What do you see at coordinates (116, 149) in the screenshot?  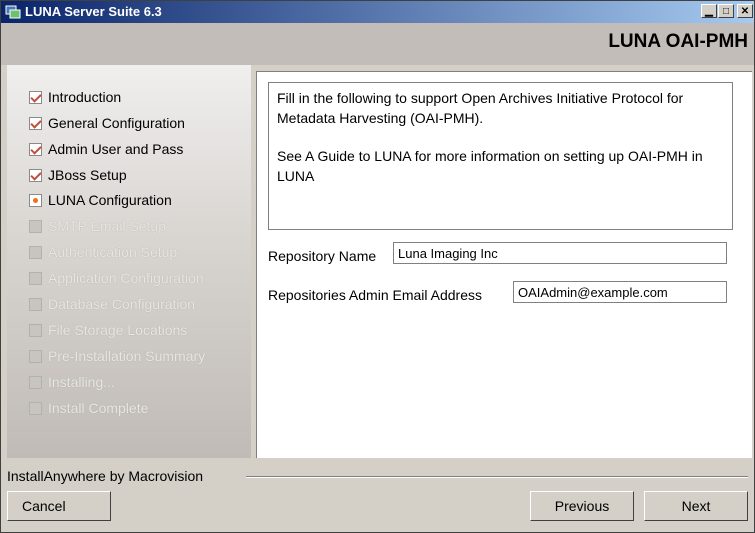 I see `step-label: Admin User and Pass` at bounding box center [116, 149].